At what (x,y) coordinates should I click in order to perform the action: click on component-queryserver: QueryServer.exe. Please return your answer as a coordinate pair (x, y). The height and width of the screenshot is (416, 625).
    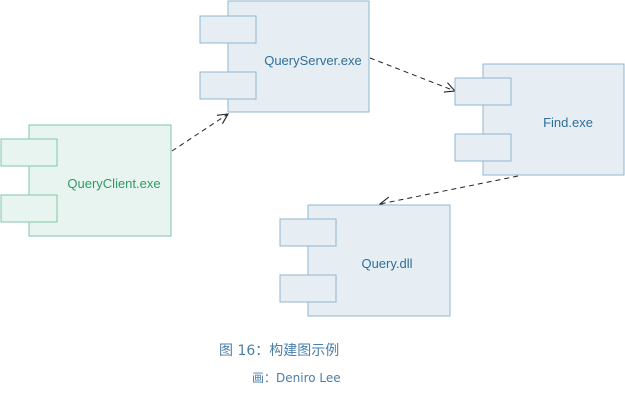
    Looking at the image, I should click on (284, 56).